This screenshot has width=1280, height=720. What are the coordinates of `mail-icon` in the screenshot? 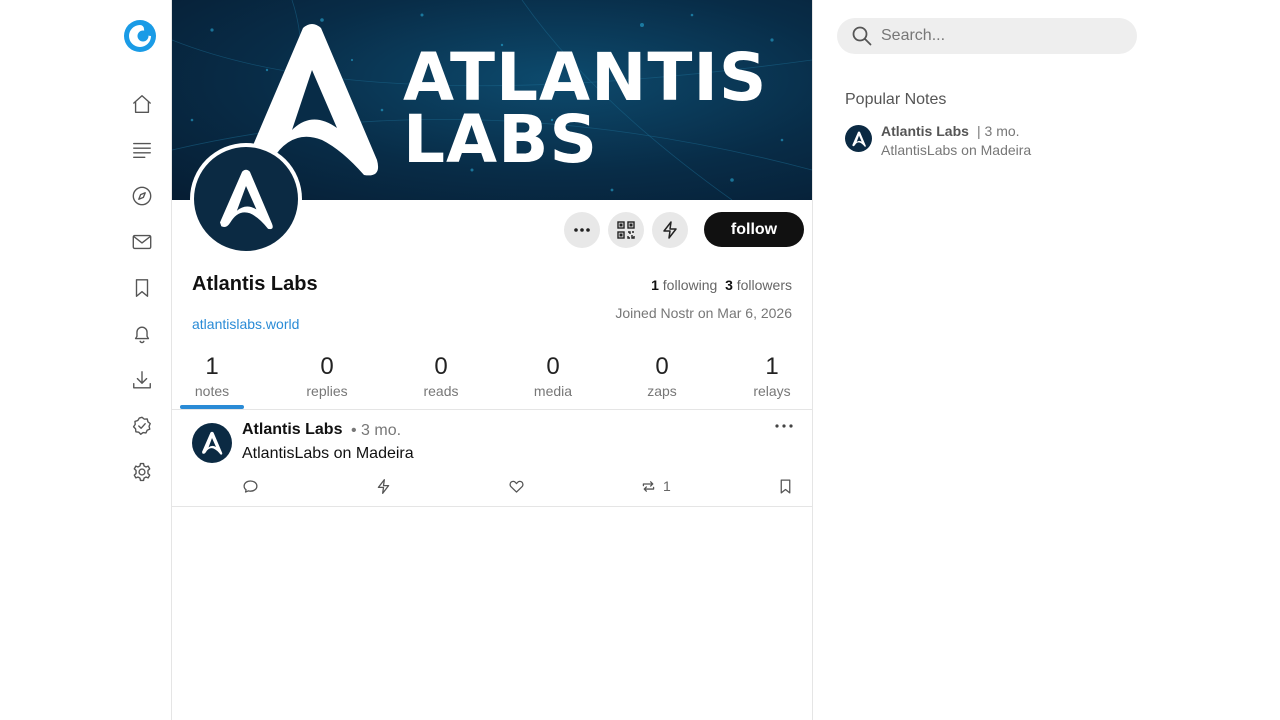 It's located at (142, 242).